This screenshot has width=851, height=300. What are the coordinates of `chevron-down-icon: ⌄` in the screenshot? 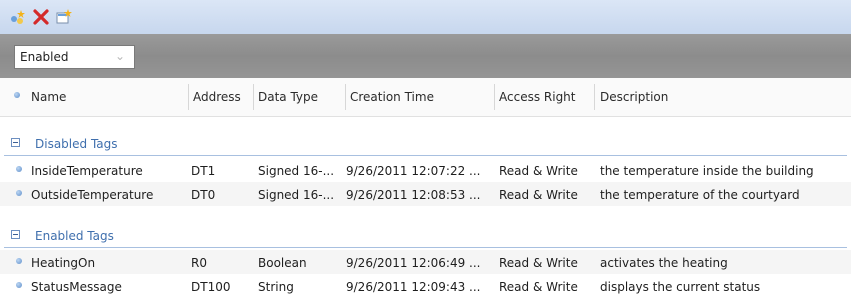 It's located at (120, 56).